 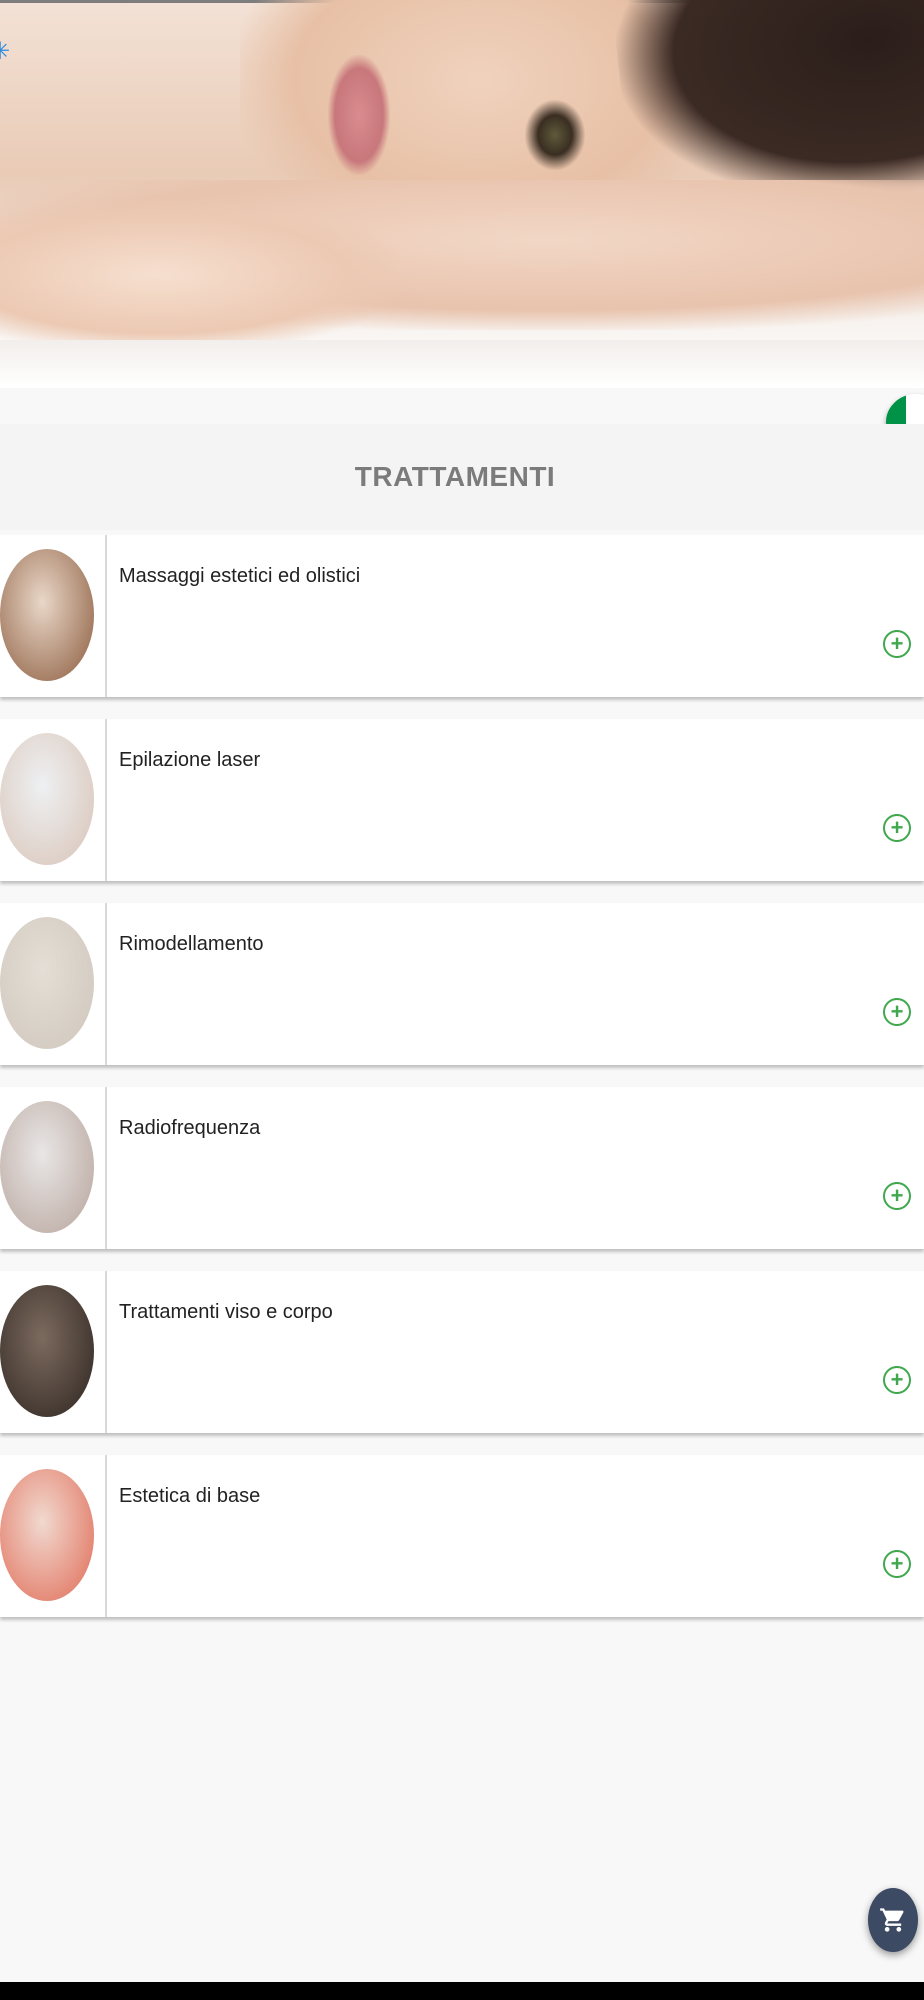 What do you see at coordinates (462, 1991) in the screenshot?
I see `system-navigation-bar` at bounding box center [462, 1991].